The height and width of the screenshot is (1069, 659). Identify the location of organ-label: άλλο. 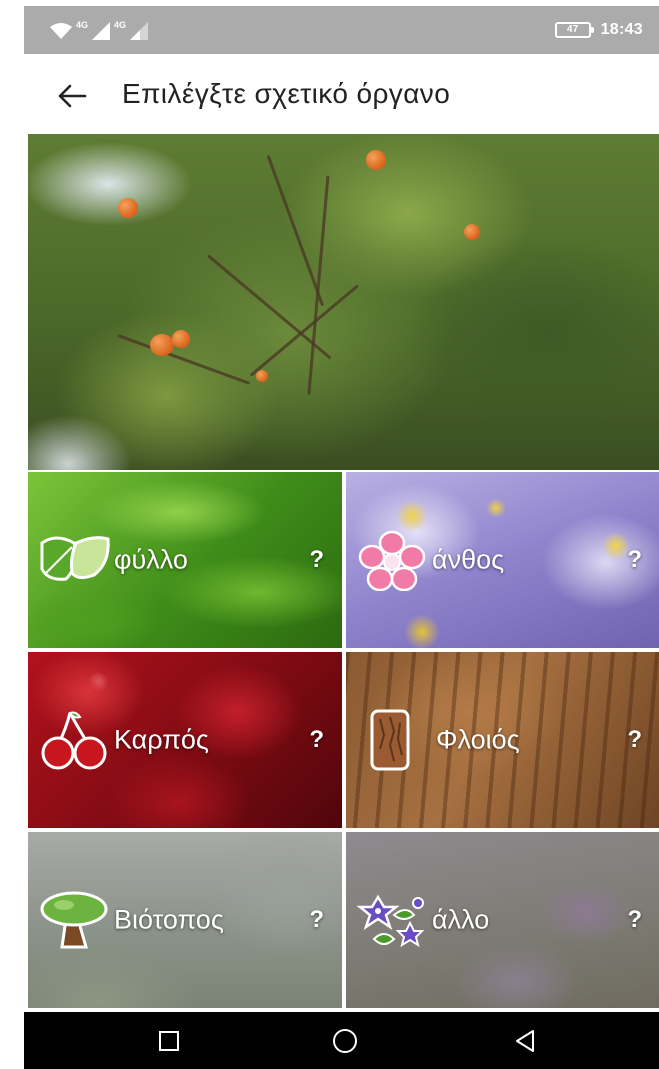
(461, 919).